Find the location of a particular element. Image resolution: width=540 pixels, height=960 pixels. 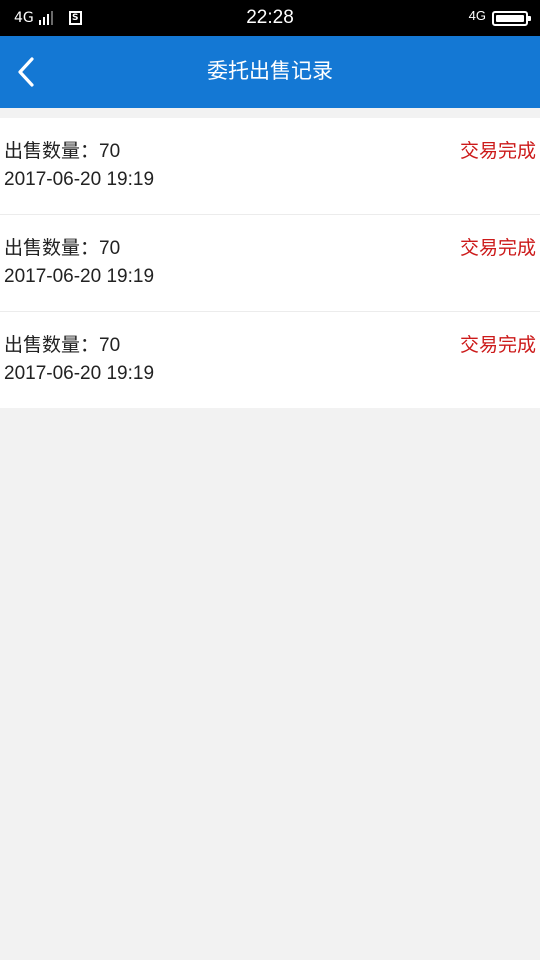

battery-level is located at coordinates (510, 18).